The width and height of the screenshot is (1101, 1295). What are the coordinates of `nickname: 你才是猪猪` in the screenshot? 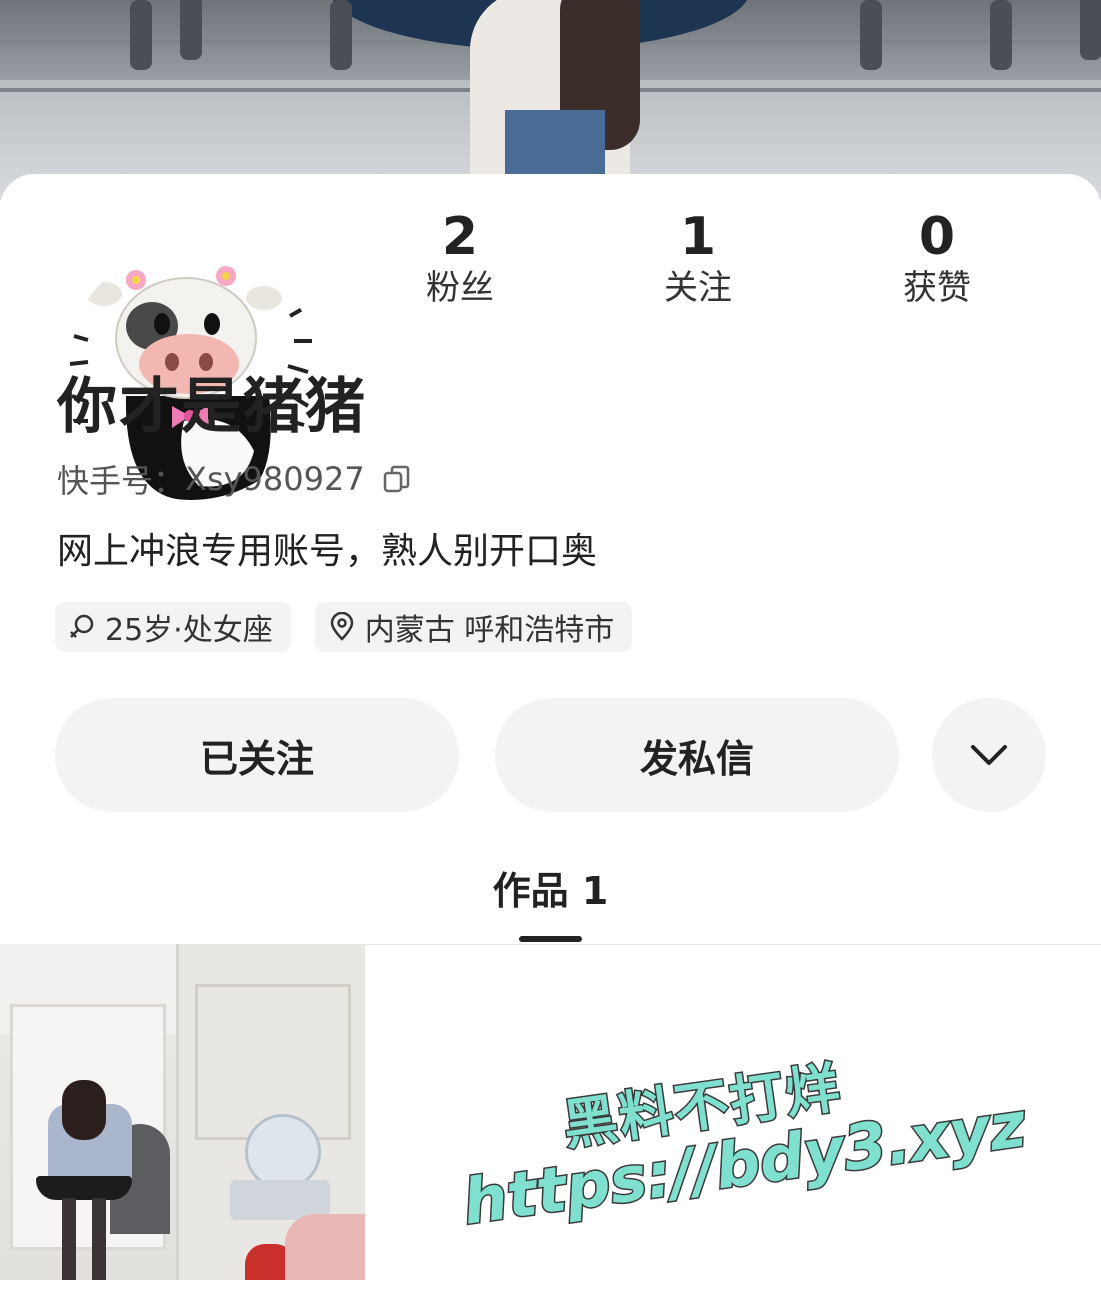 It's located at (212, 407).